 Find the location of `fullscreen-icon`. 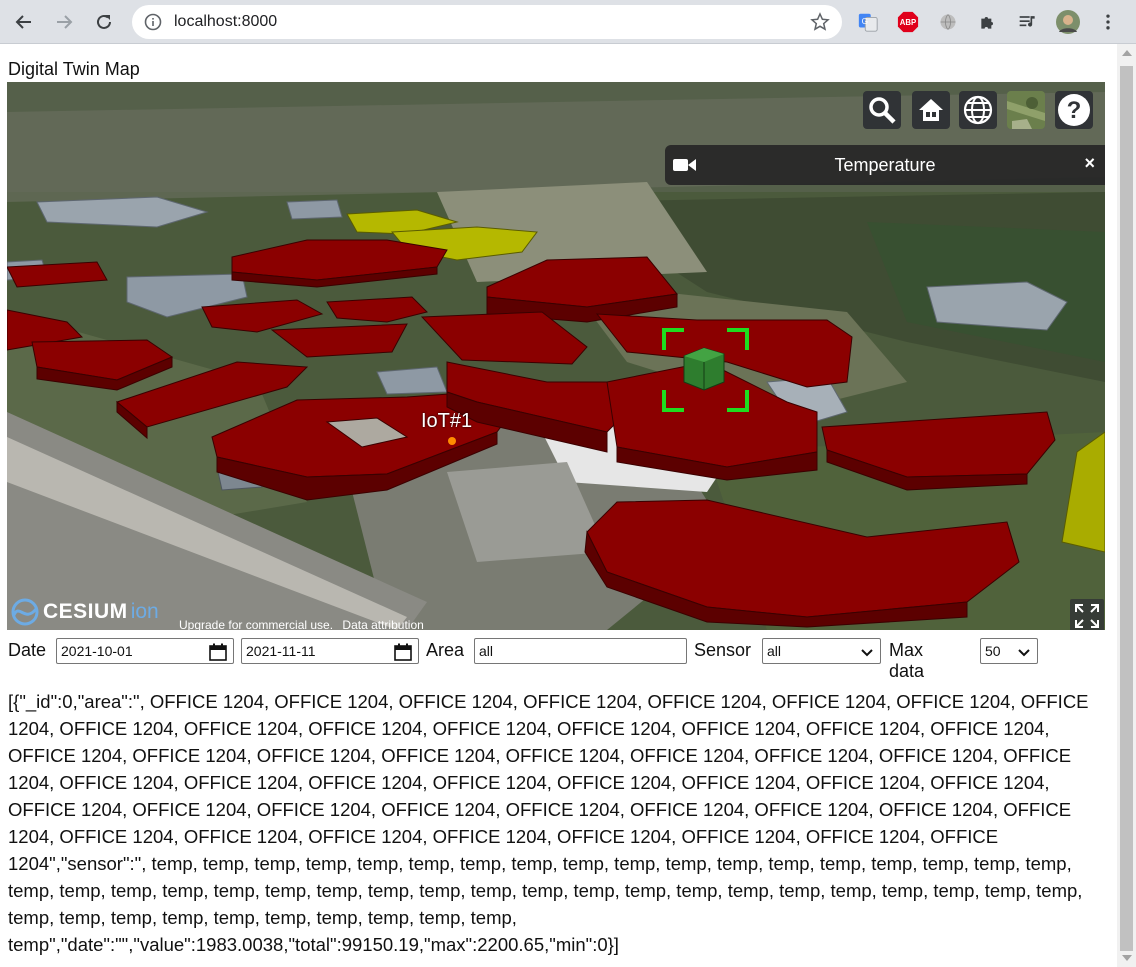

fullscreen-icon is located at coordinates (1087, 616).